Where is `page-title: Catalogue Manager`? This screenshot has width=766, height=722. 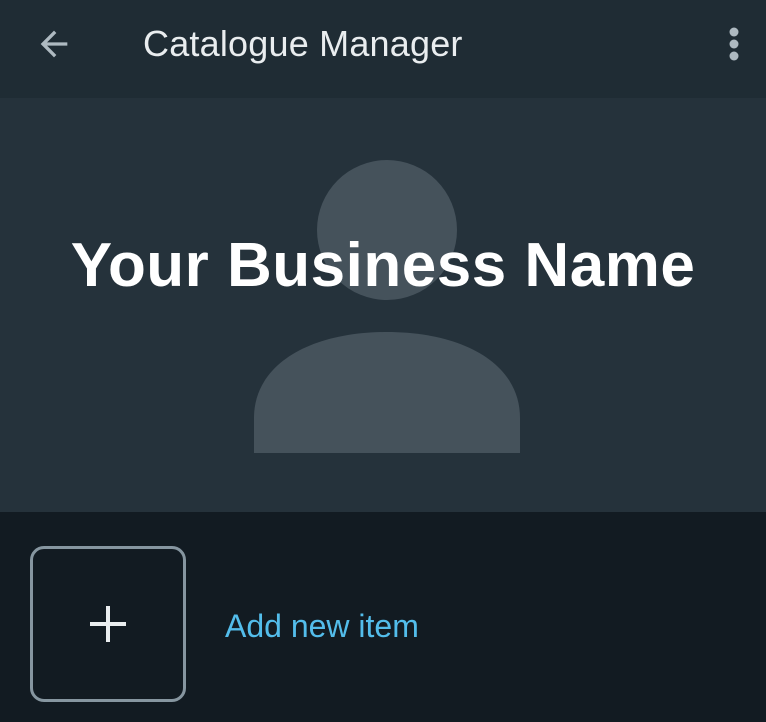 page-title: Catalogue Manager is located at coordinates (303, 43).